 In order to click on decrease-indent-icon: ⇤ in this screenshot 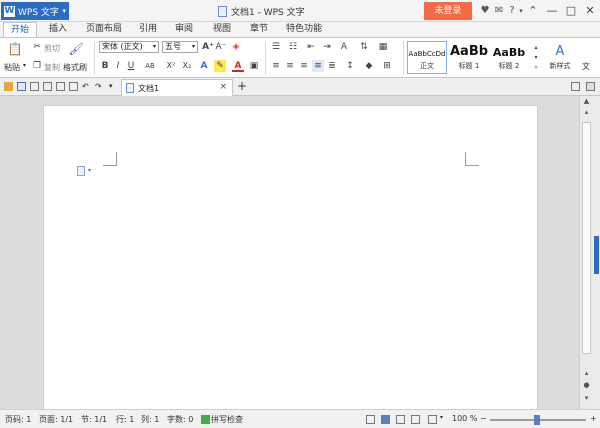, I will do `click(311, 47)`.